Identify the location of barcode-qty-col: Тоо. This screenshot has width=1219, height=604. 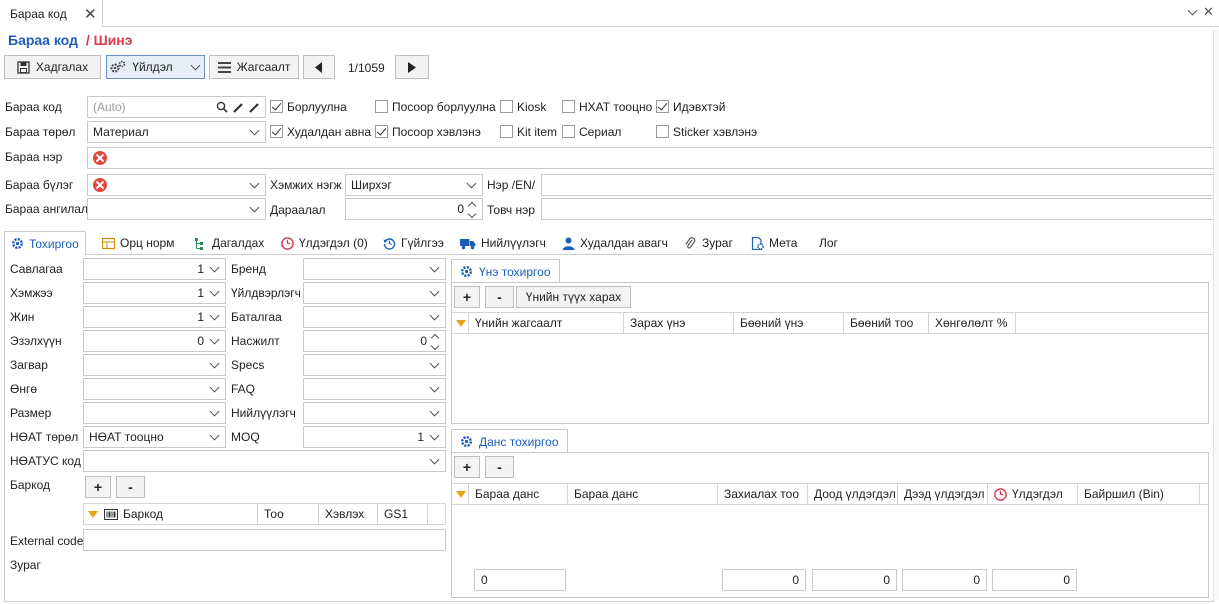
(288, 514).